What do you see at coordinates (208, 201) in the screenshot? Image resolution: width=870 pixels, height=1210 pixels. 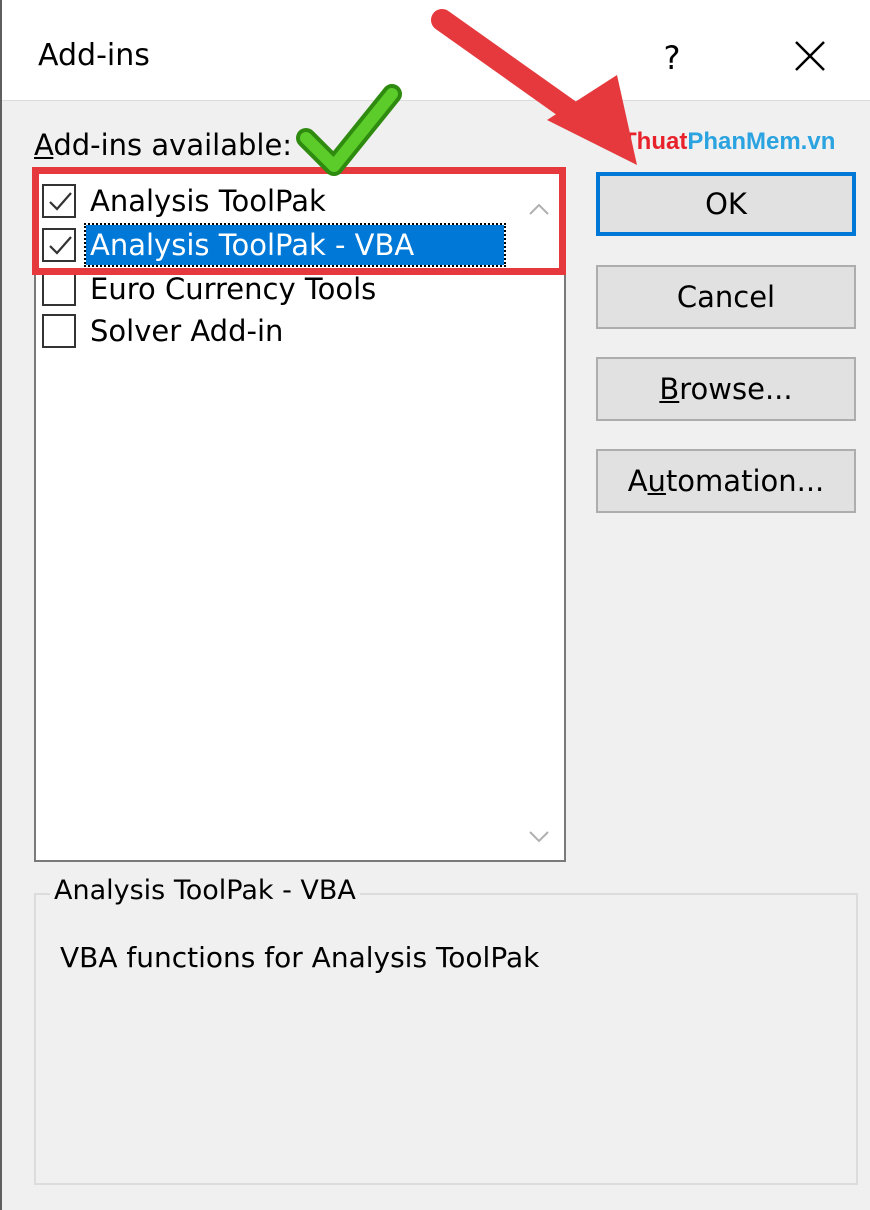 I see `list-item-label: Analysis ToolPak` at bounding box center [208, 201].